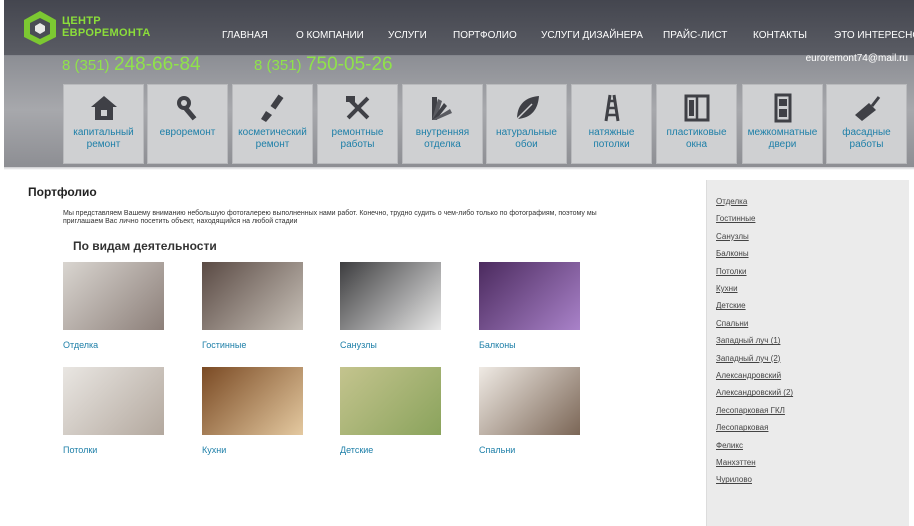 The image size is (914, 526). What do you see at coordinates (80, 345) in the screenshot?
I see `gallery-label: Отделка` at bounding box center [80, 345].